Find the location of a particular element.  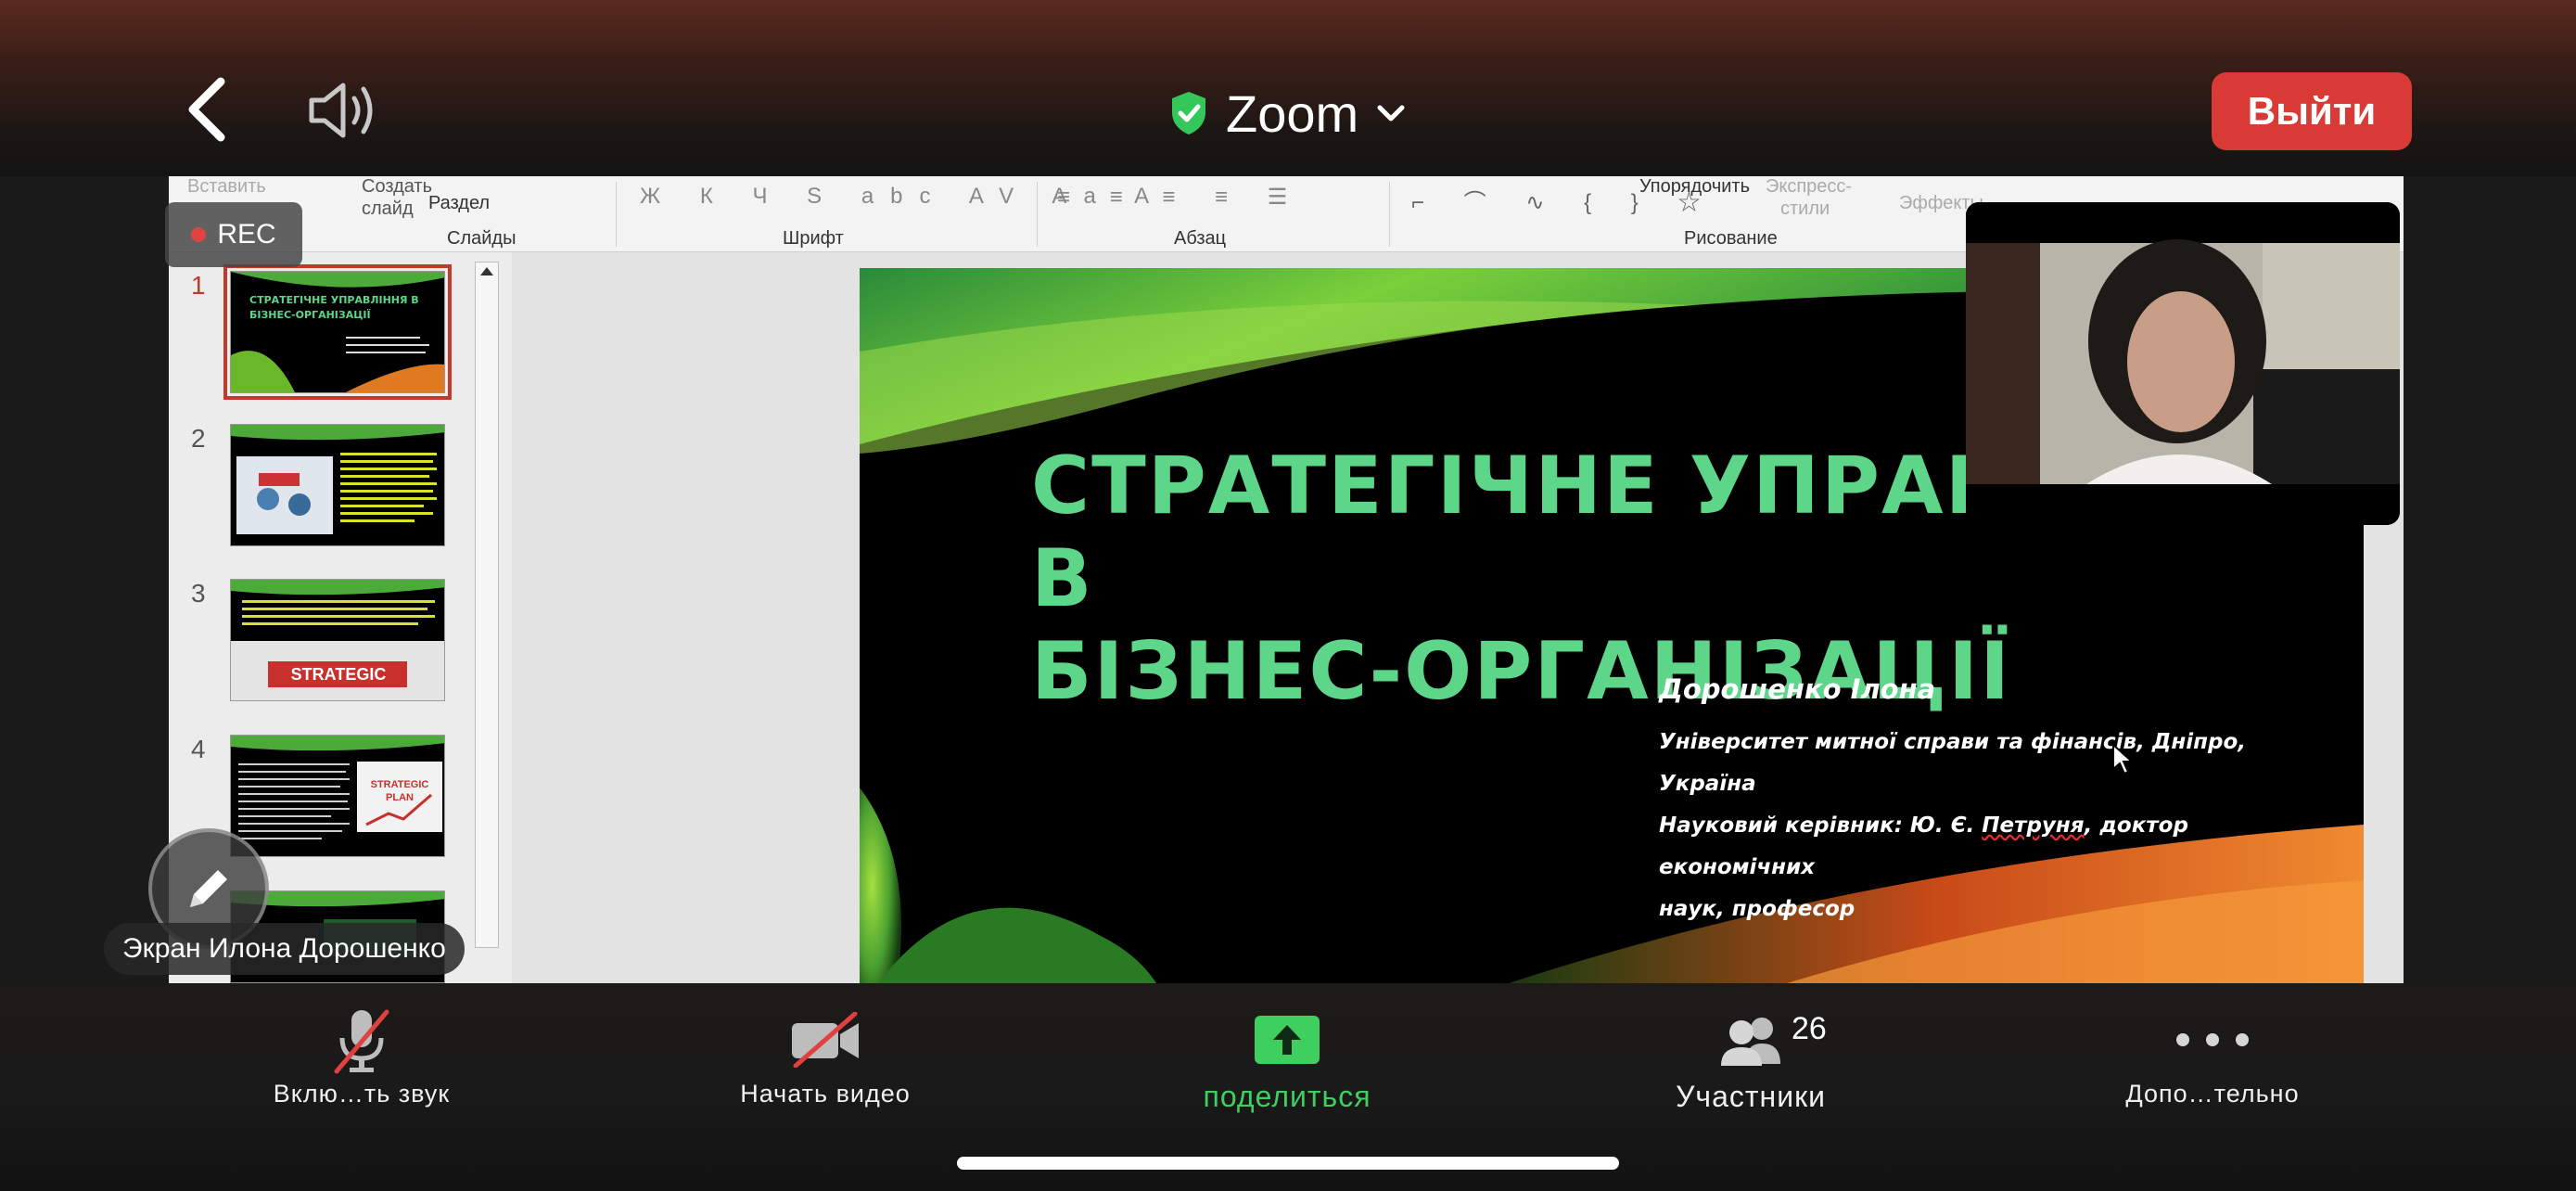

pencil-icon is located at coordinates (208, 888).